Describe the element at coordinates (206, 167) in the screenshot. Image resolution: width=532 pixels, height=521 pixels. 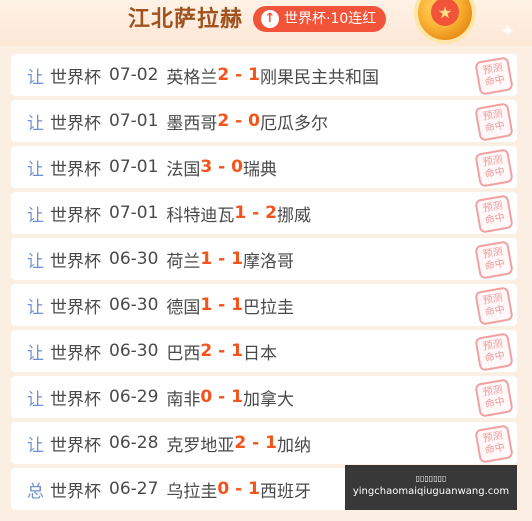
I see `home-score: 3` at that location.